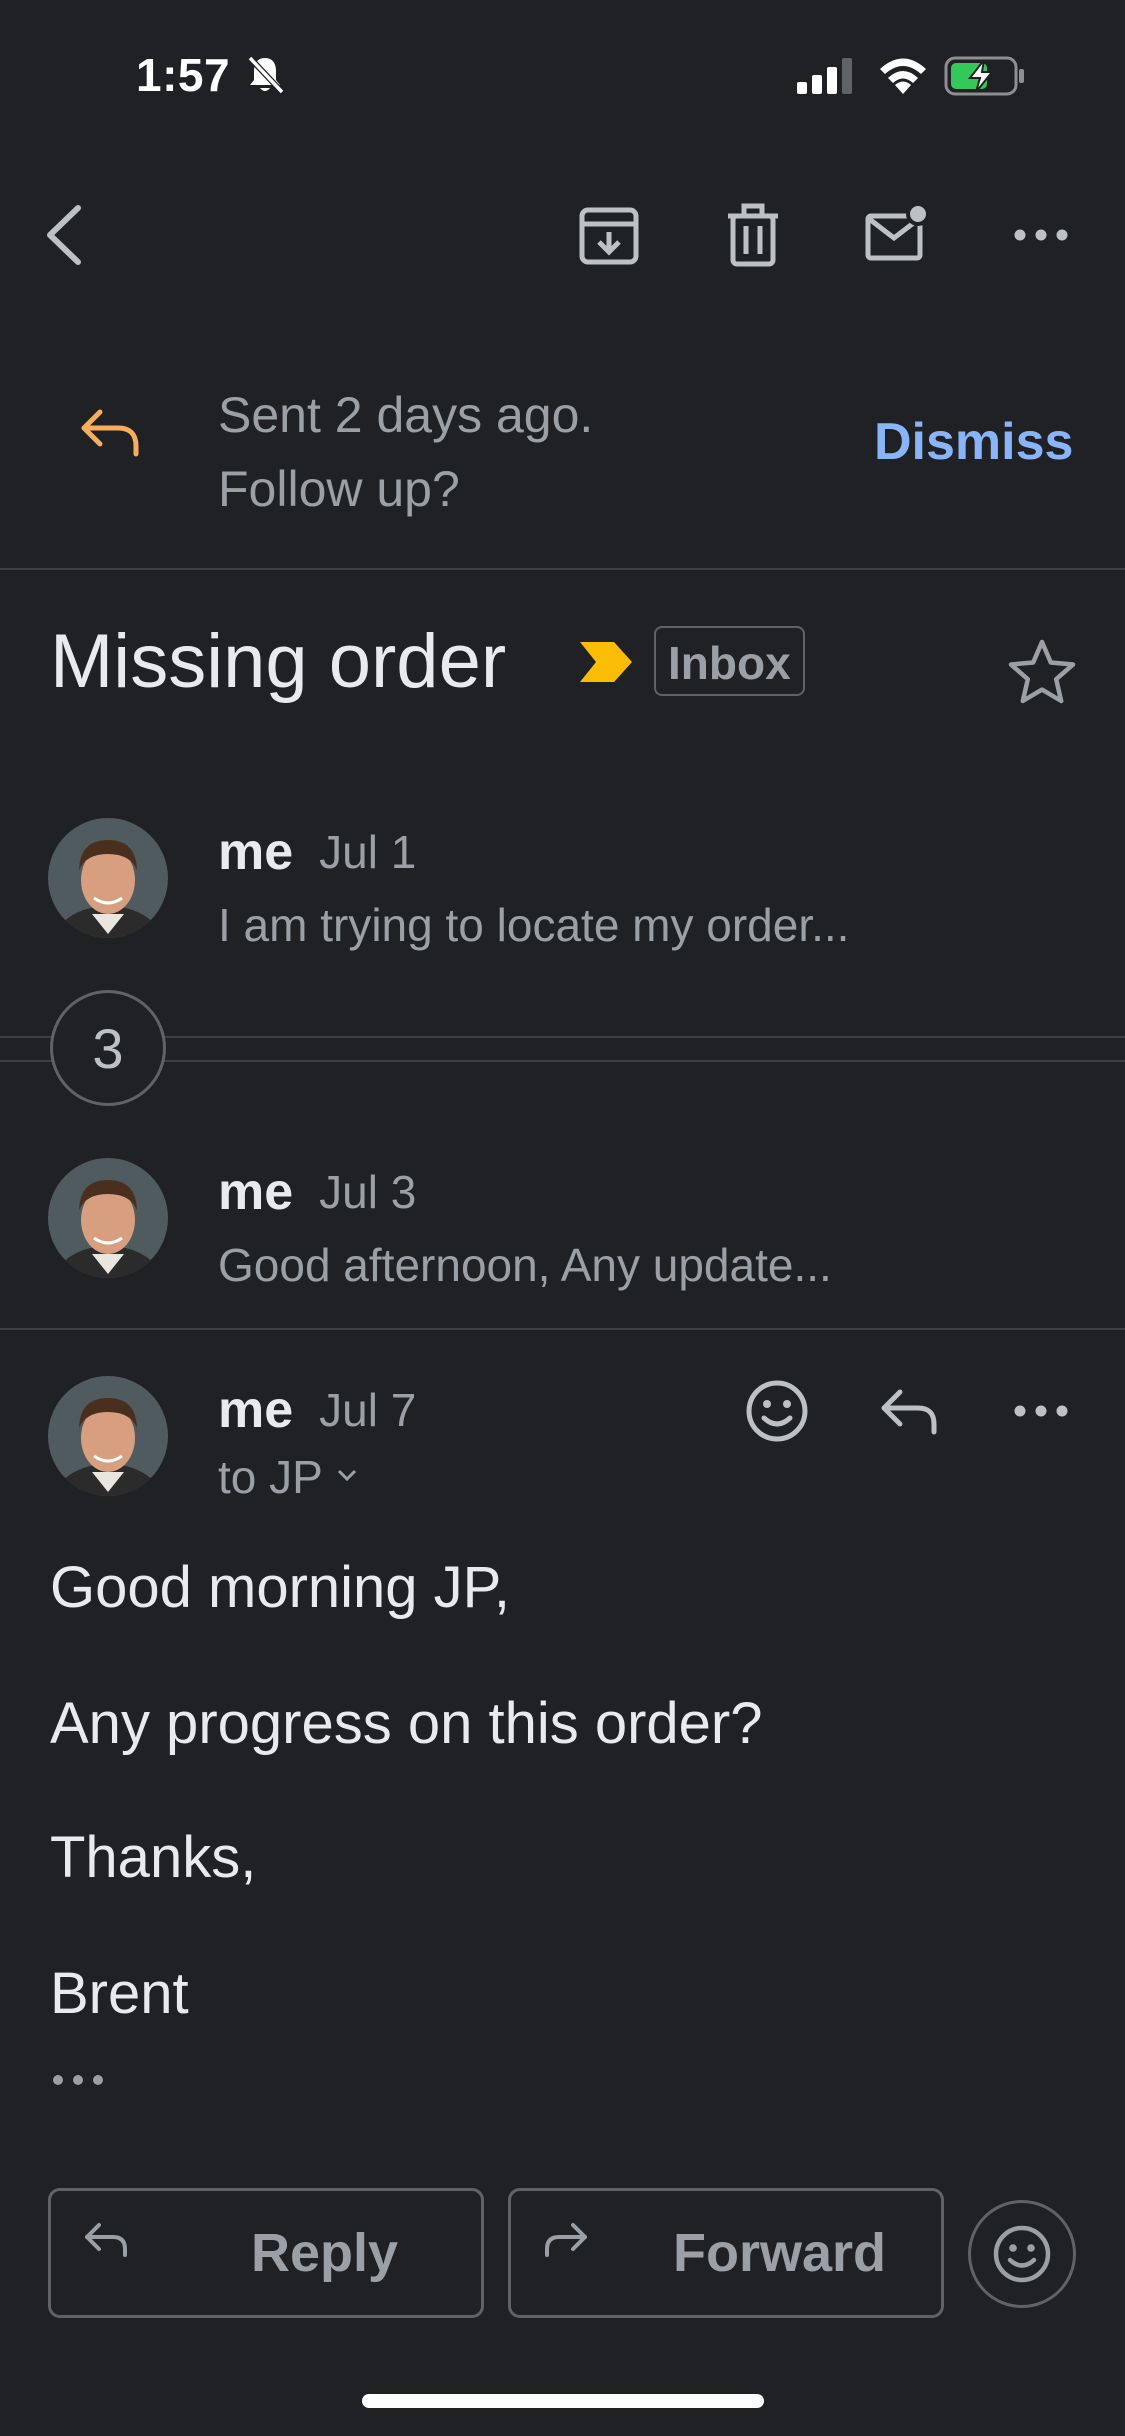 The image size is (1125, 2436). I want to click on reply-button, so click(909, 1411).